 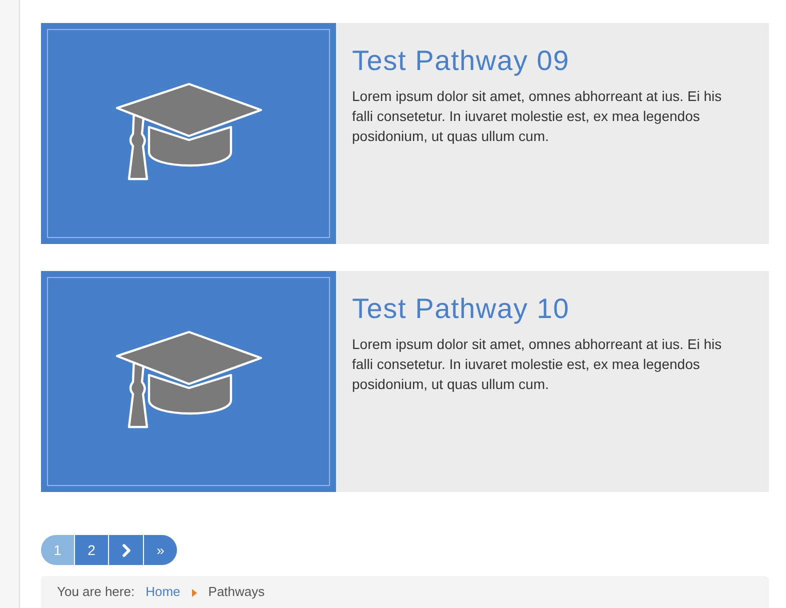 What do you see at coordinates (57, 550) in the screenshot?
I see `page-button: 1` at bounding box center [57, 550].